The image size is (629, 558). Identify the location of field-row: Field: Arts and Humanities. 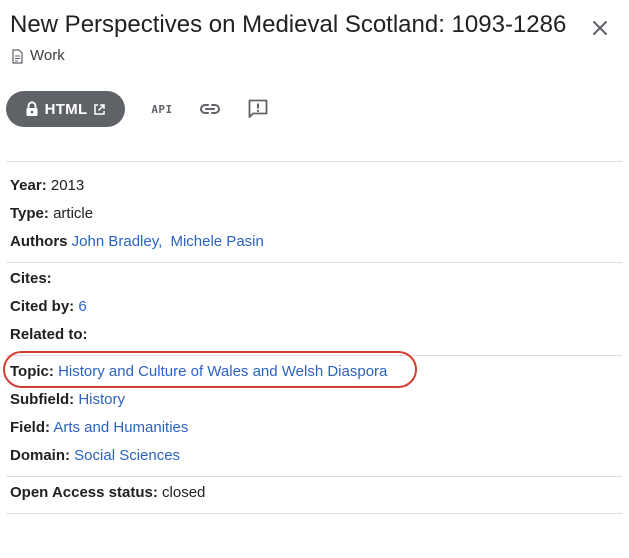
(99, 428).